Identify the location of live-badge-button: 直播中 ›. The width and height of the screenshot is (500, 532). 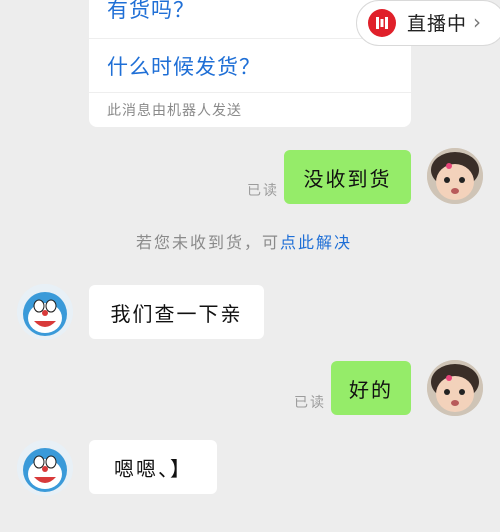
(428, 23).